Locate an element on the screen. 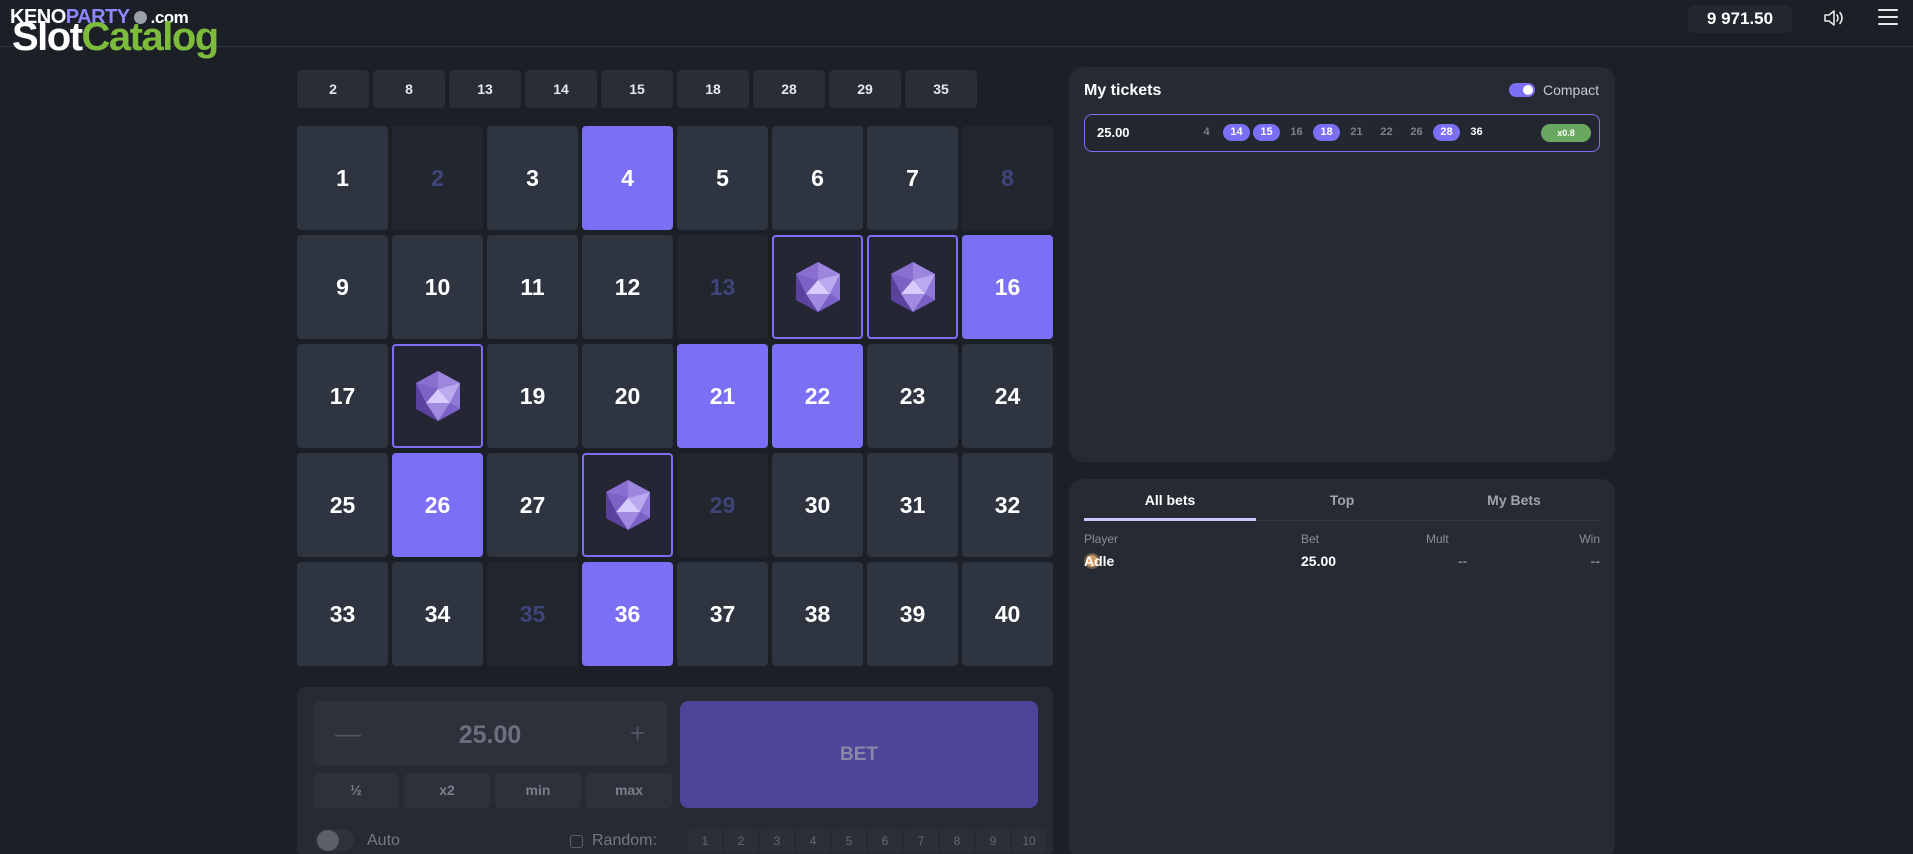 This screenshot has width=1913, height=854. keno-cell: 39 is located at coordinates (912, 614).